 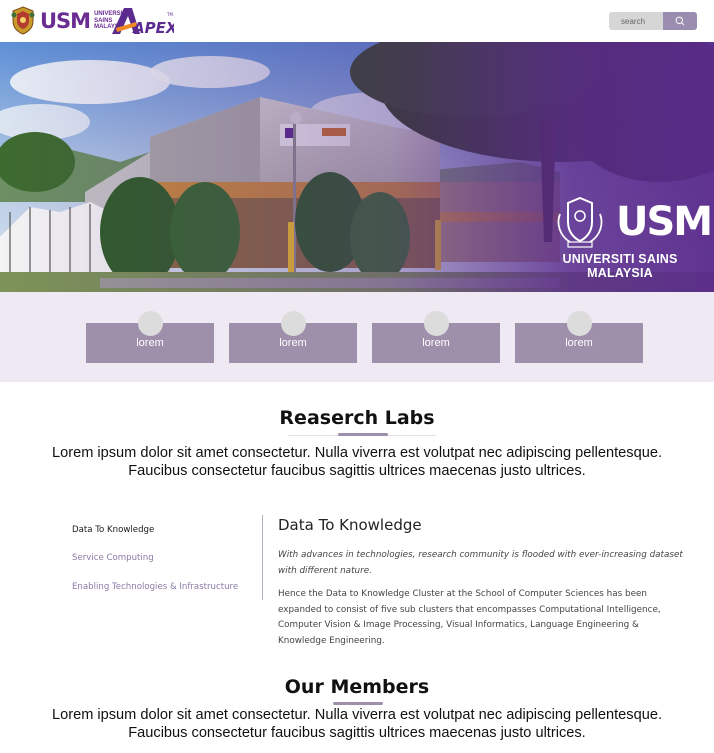 I want to click on hero-usm-logo: USM UNIVERSITI SAINS MALAYSIA, so click(x=632, y=237).